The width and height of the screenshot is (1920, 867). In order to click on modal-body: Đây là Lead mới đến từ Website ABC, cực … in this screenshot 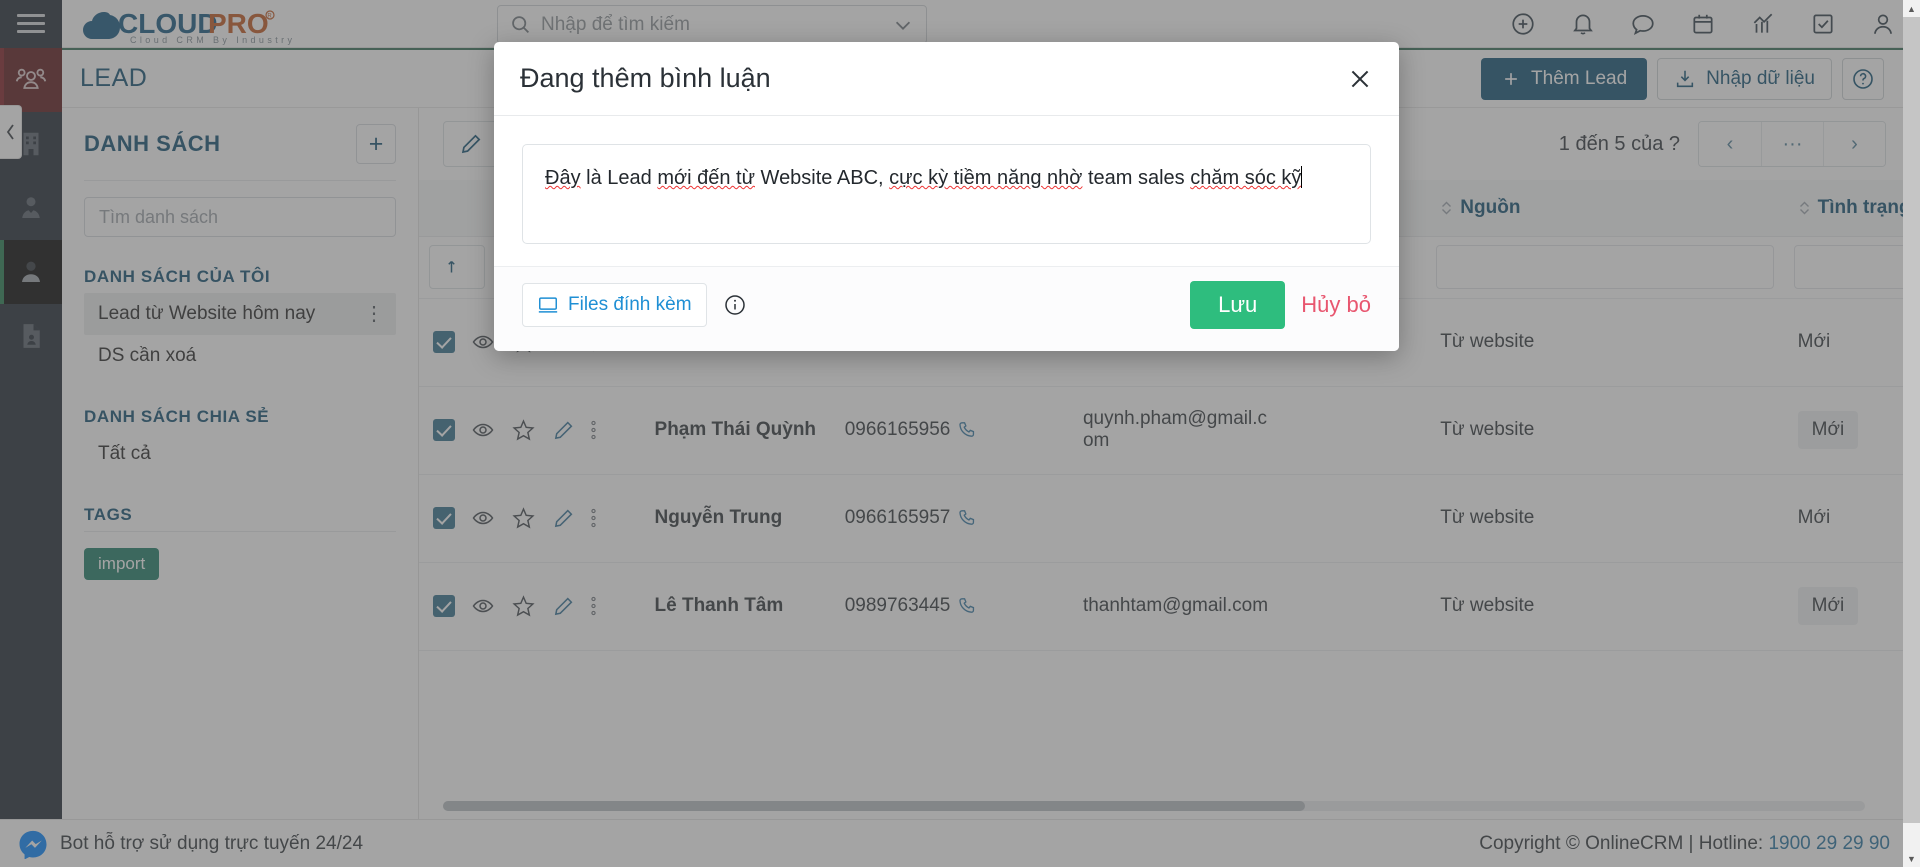, I will do `click(946, 191)`.